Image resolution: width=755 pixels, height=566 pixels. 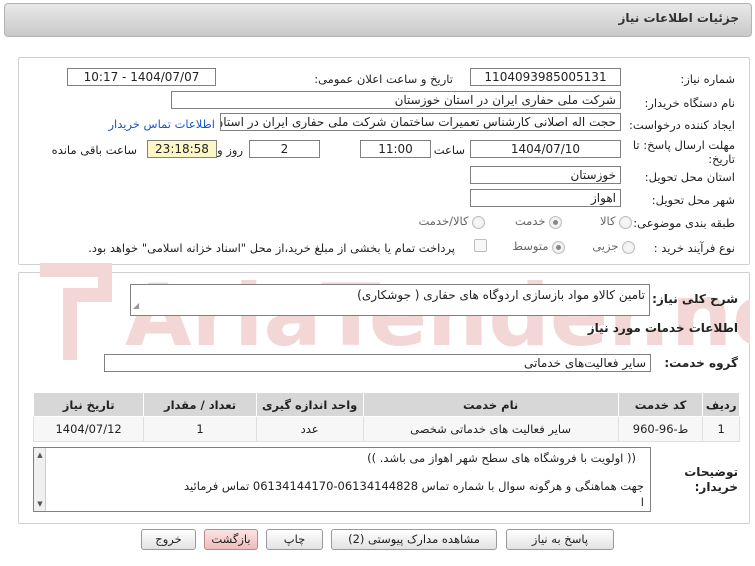 What do you see at coordinates (414, 539) in the screenshot?
I see `view-attachments-button: مشاهده مدارک پیوستی (2)` at bounding box center [414, 539].